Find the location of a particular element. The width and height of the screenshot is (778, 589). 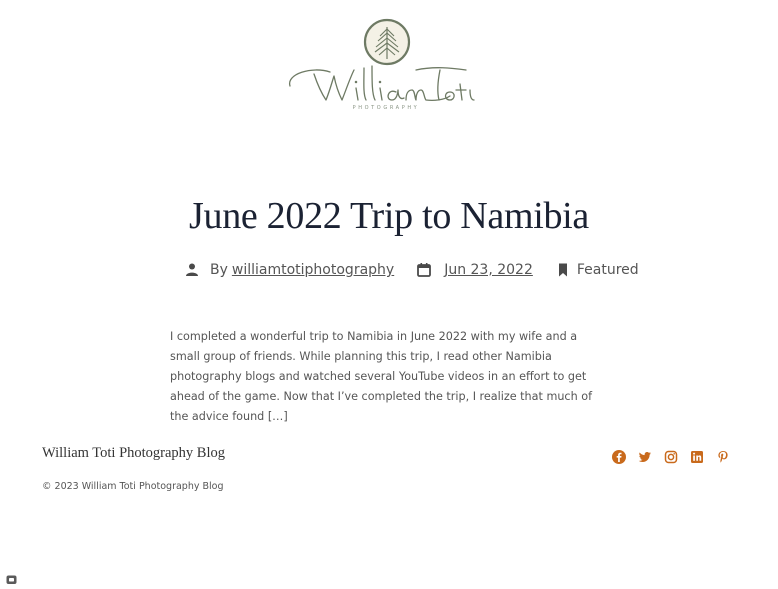

facebook-icon is located at coordinates (619, 457).